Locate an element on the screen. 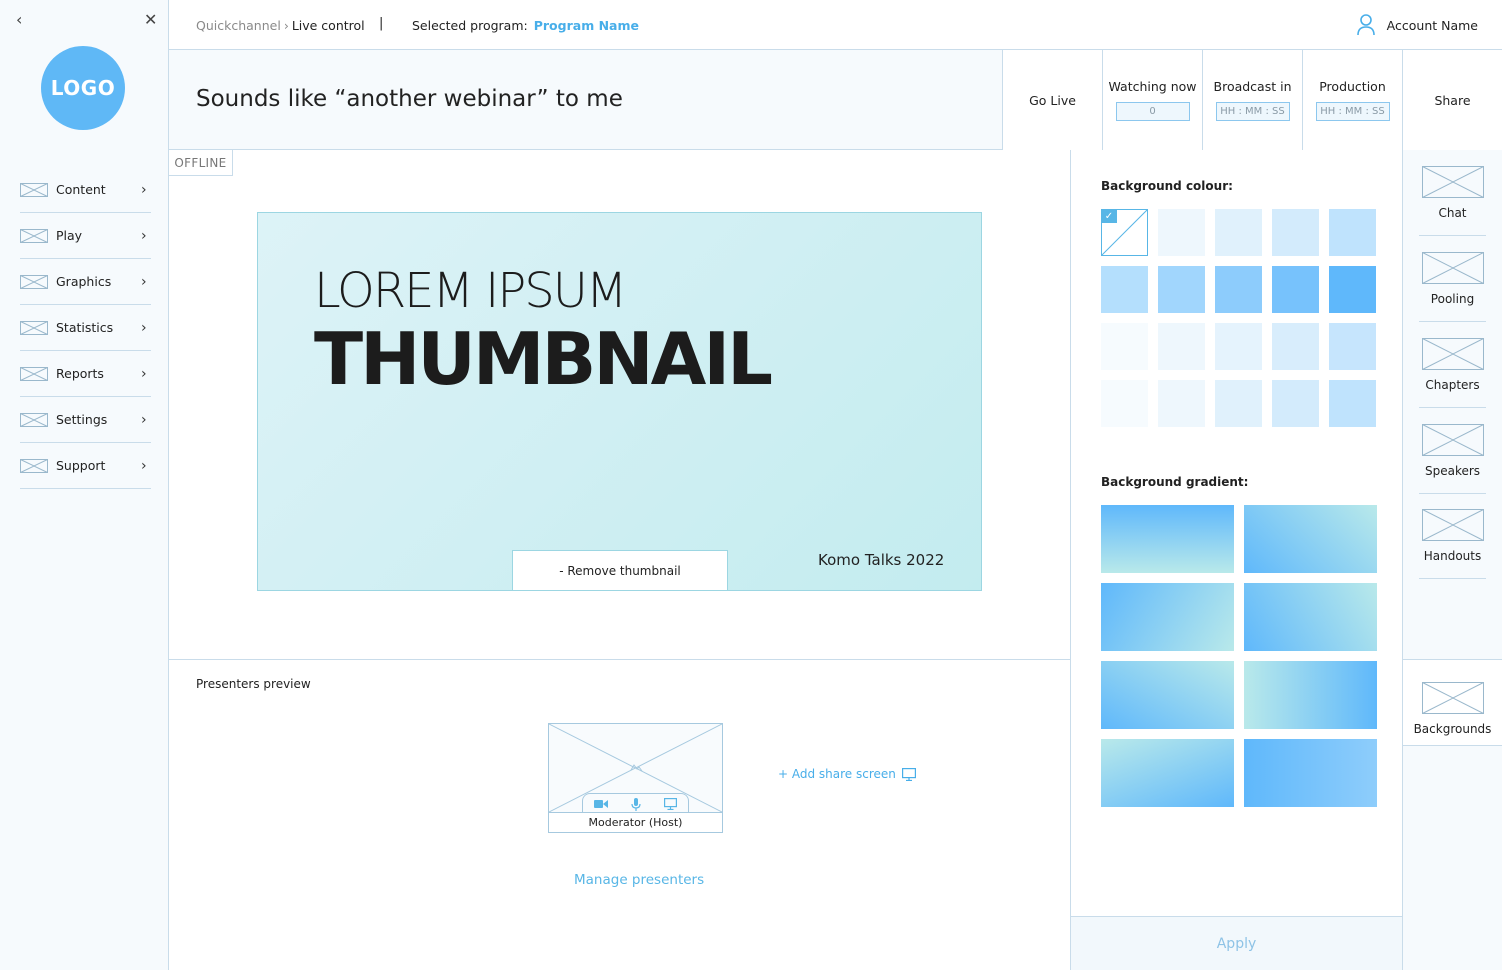  go-live-button: Go Live is located at coordinates (1052, 100).